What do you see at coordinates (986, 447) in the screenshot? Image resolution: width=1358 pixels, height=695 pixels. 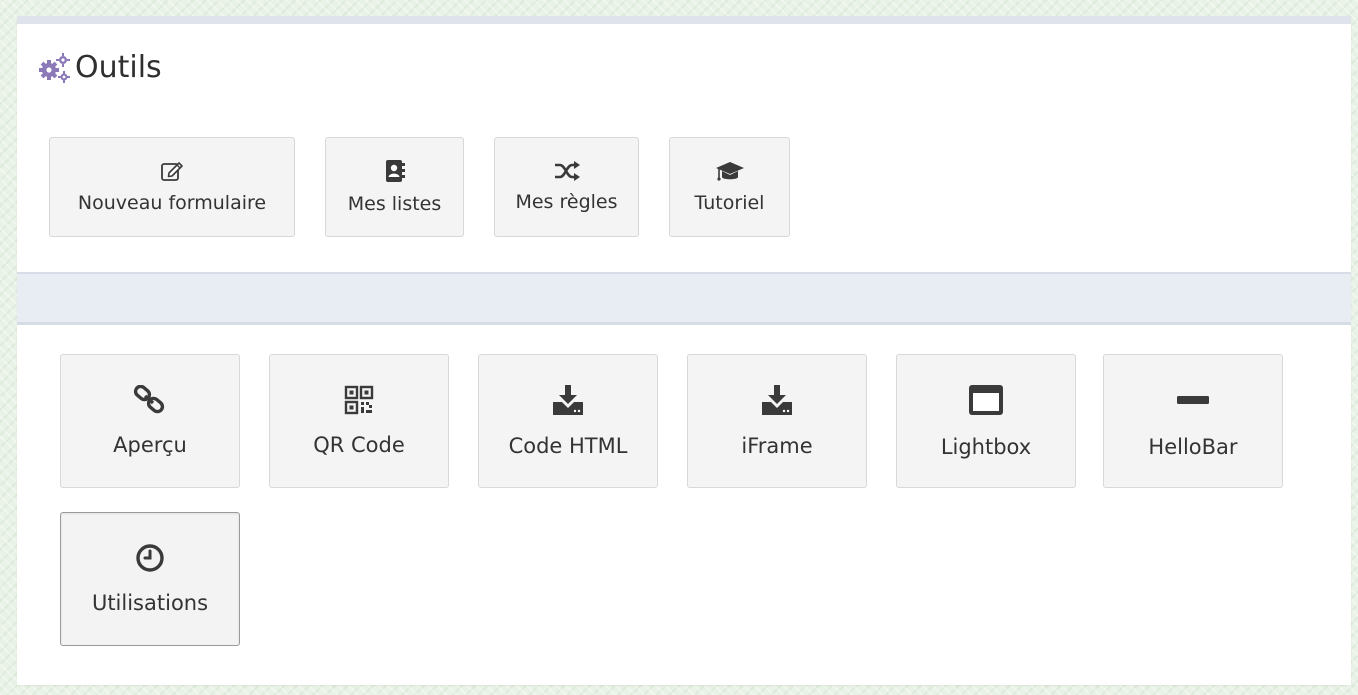 I see `lightbox-label: Lightbox` at bounding box center [986, 447].